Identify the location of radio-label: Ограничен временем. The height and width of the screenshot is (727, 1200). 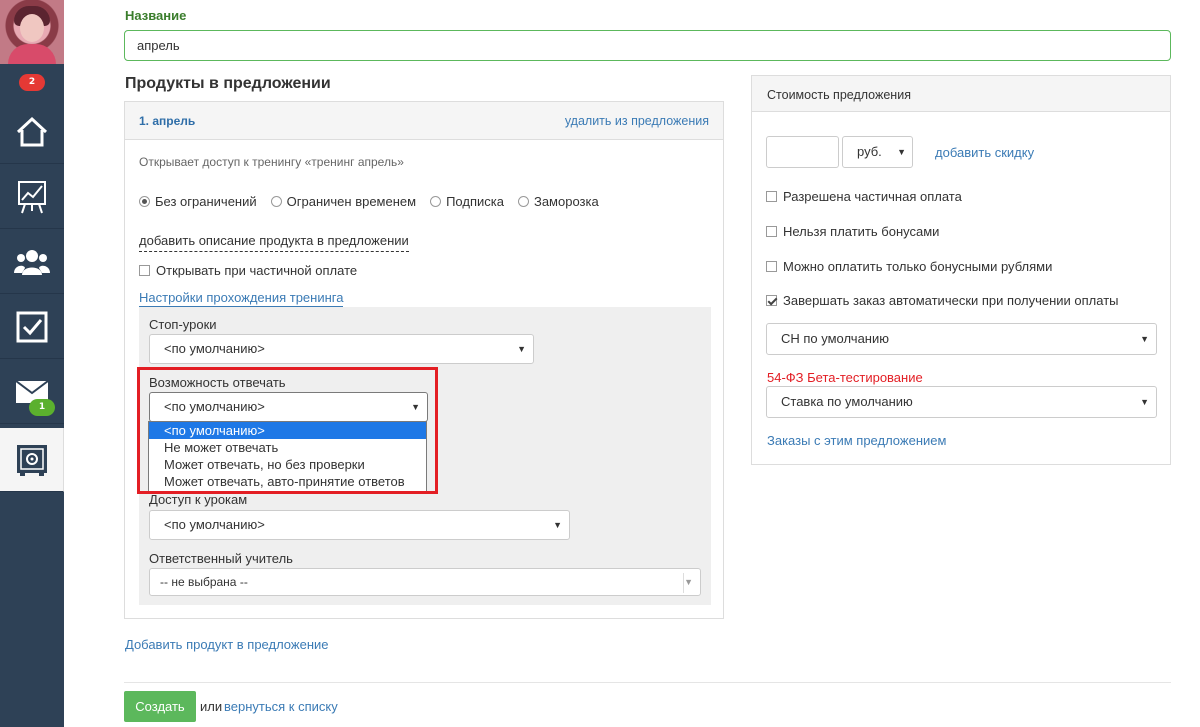
(351, 201).